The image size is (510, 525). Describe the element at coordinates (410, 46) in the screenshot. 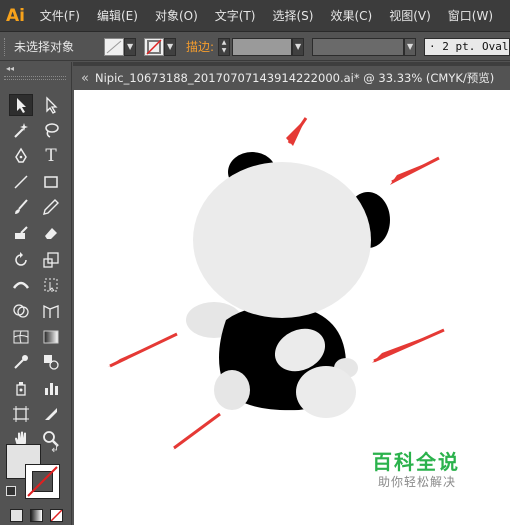

I see `profile-dropdown: ▼` at that location.